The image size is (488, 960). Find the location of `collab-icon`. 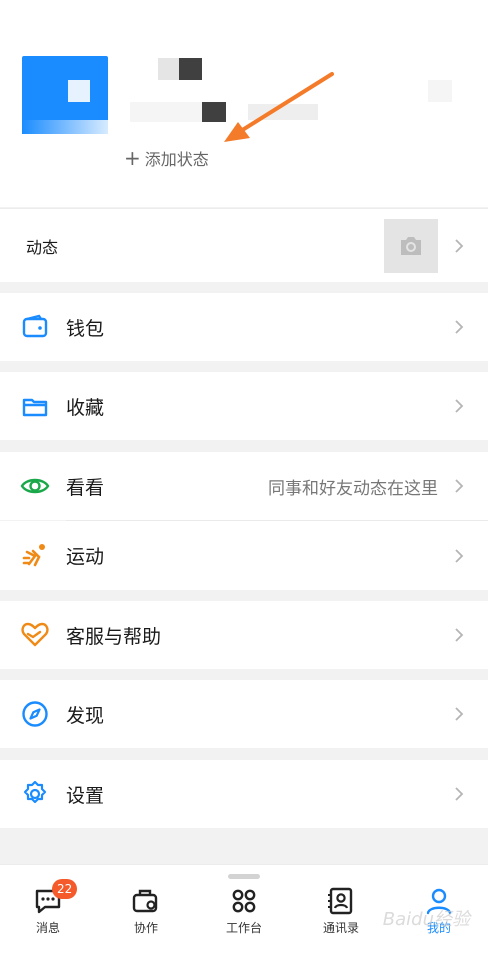

collab-icon is located at coordinates (145, 901).